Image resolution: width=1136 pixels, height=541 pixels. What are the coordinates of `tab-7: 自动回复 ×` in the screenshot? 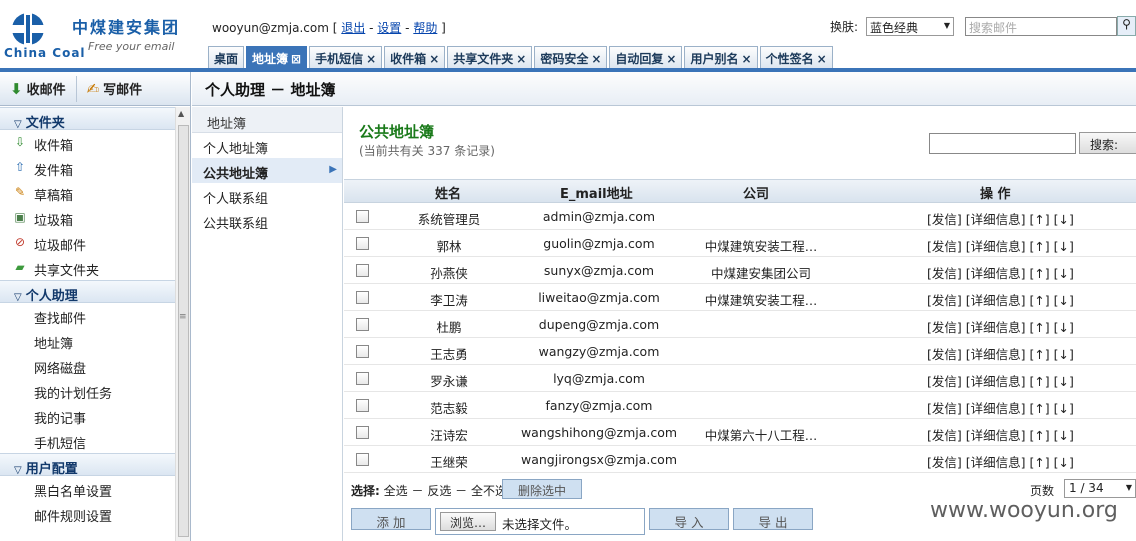 It's located at (646, 57).